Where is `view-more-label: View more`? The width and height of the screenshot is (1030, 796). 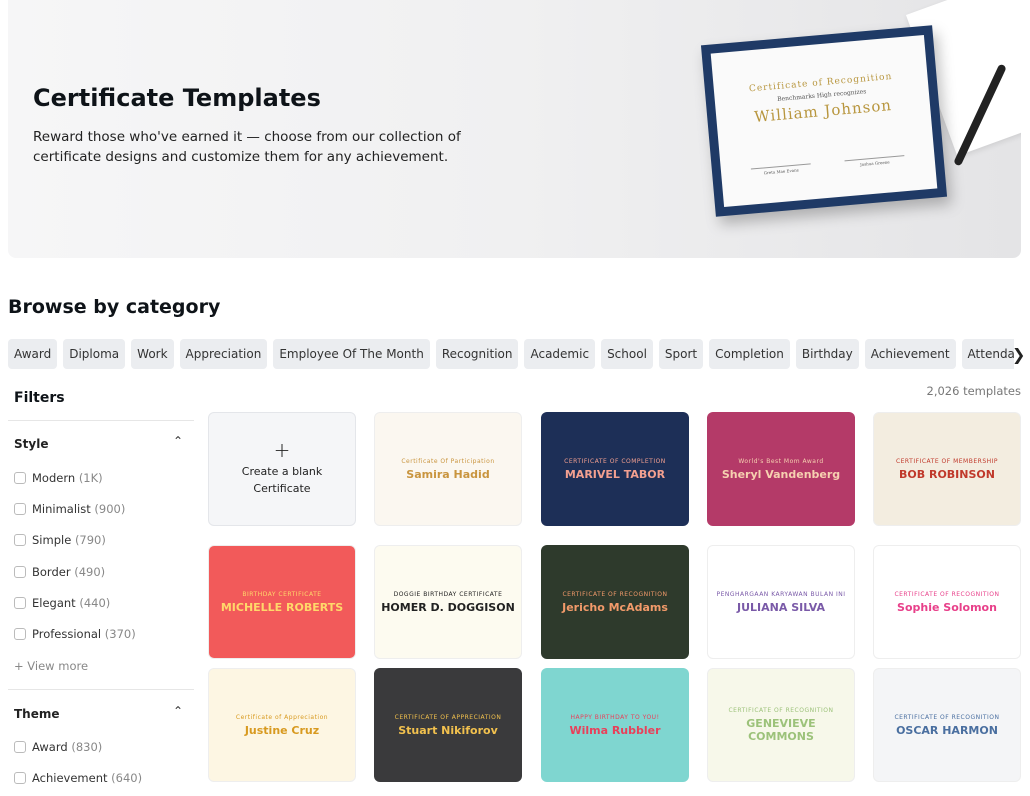
view-more-label: View more is located at coordinates (58, 666).